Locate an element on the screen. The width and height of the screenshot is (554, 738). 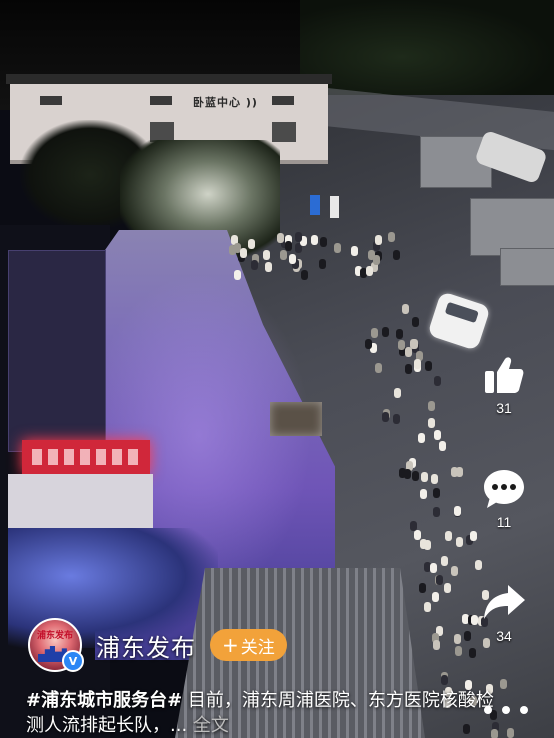
like-count: 31 is located at coordinates (504, 408).